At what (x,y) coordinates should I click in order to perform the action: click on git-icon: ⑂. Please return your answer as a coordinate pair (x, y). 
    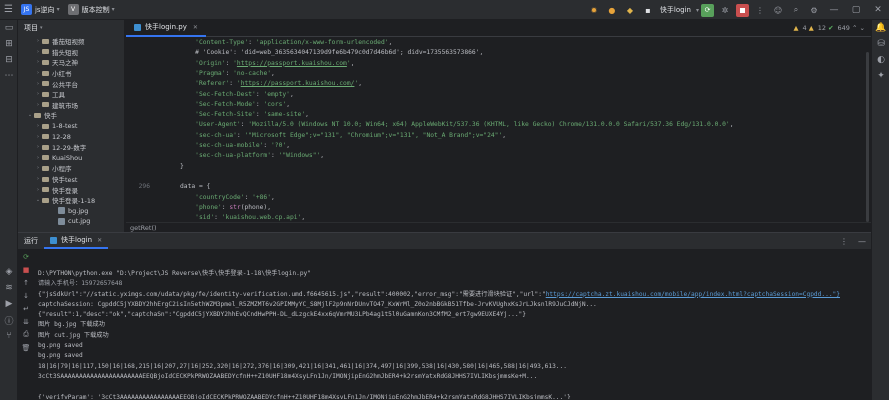
    Looking at the image, I should click on (9, 336).